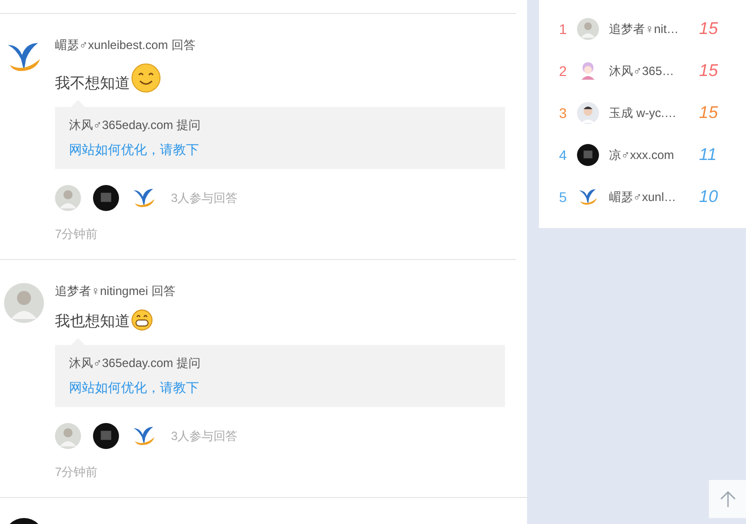  I want to click on user-name: 凉♂xxx.com, so click(650, 155).